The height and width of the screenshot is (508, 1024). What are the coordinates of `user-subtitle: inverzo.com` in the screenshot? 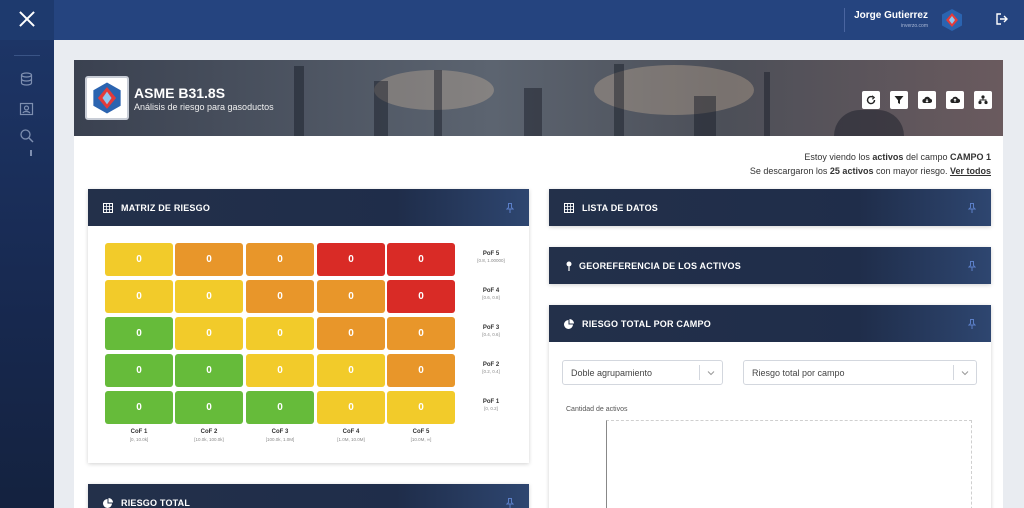 It's located at (914, 26).